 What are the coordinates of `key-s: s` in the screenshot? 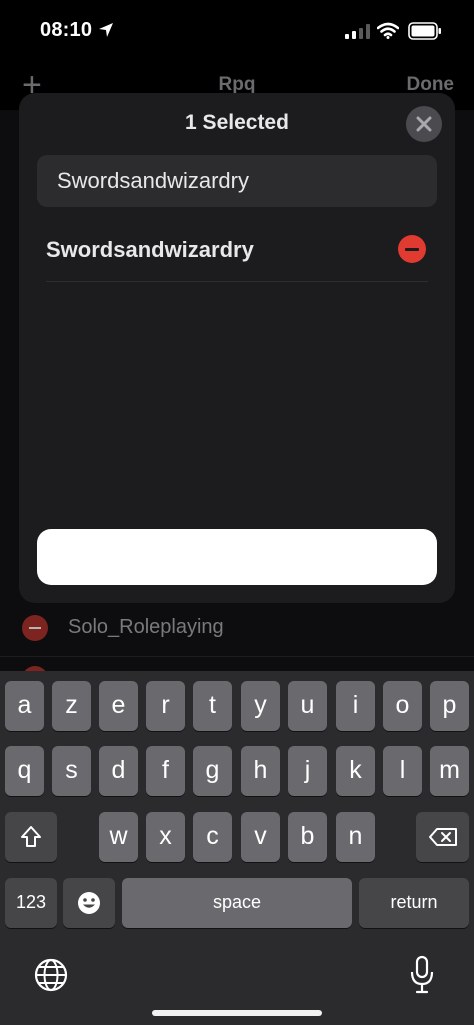 It's located at (71, 771).